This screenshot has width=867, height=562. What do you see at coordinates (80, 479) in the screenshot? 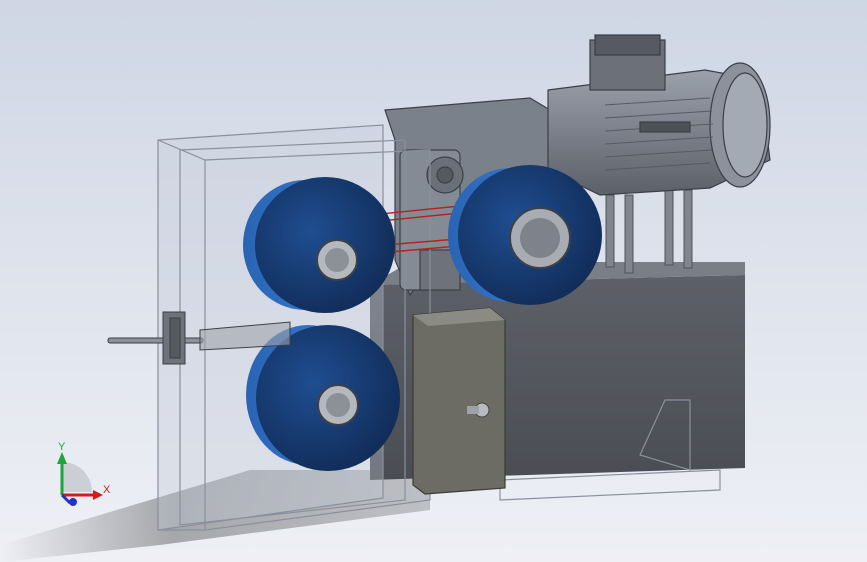
I see `triad-graphic` at bounding box center [80, 479].